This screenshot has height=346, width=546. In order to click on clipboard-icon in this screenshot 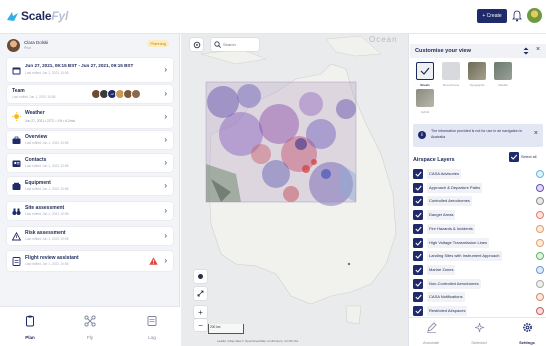, I will do `click(30, 321)`.